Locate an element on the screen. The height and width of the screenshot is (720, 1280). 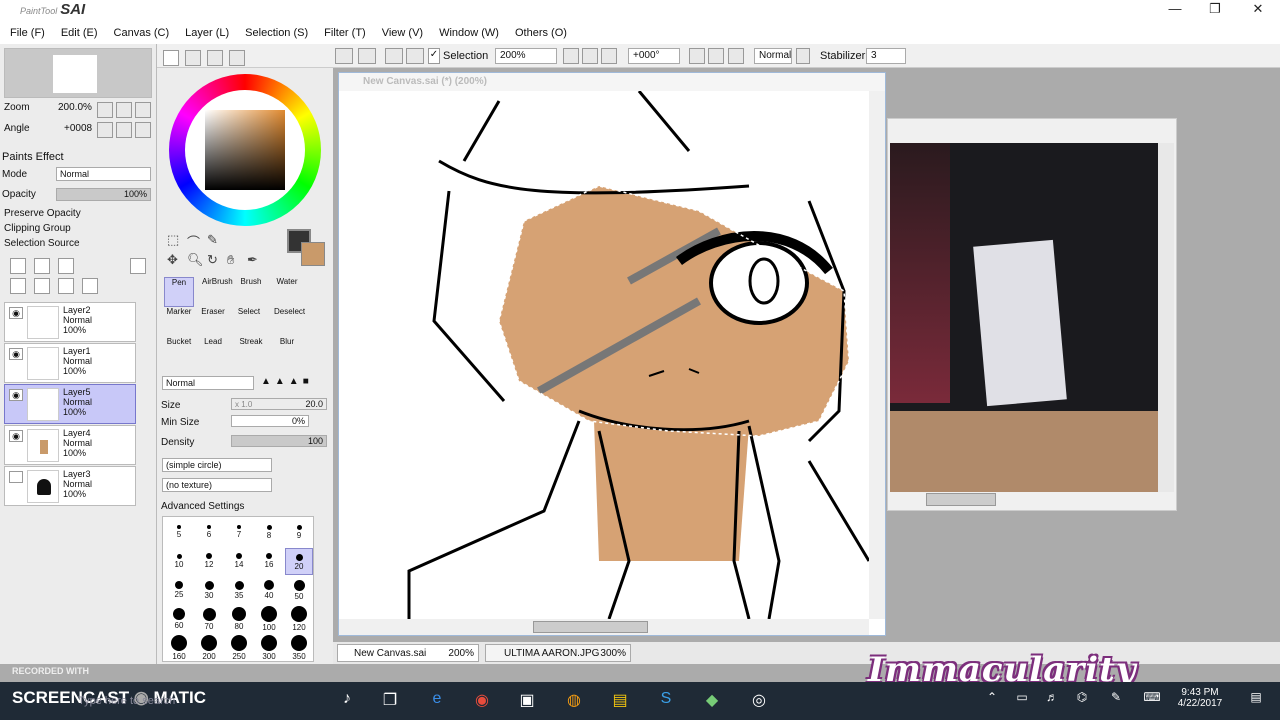
magic-wand-icon: ✎ is located at coordinates (212, 240).